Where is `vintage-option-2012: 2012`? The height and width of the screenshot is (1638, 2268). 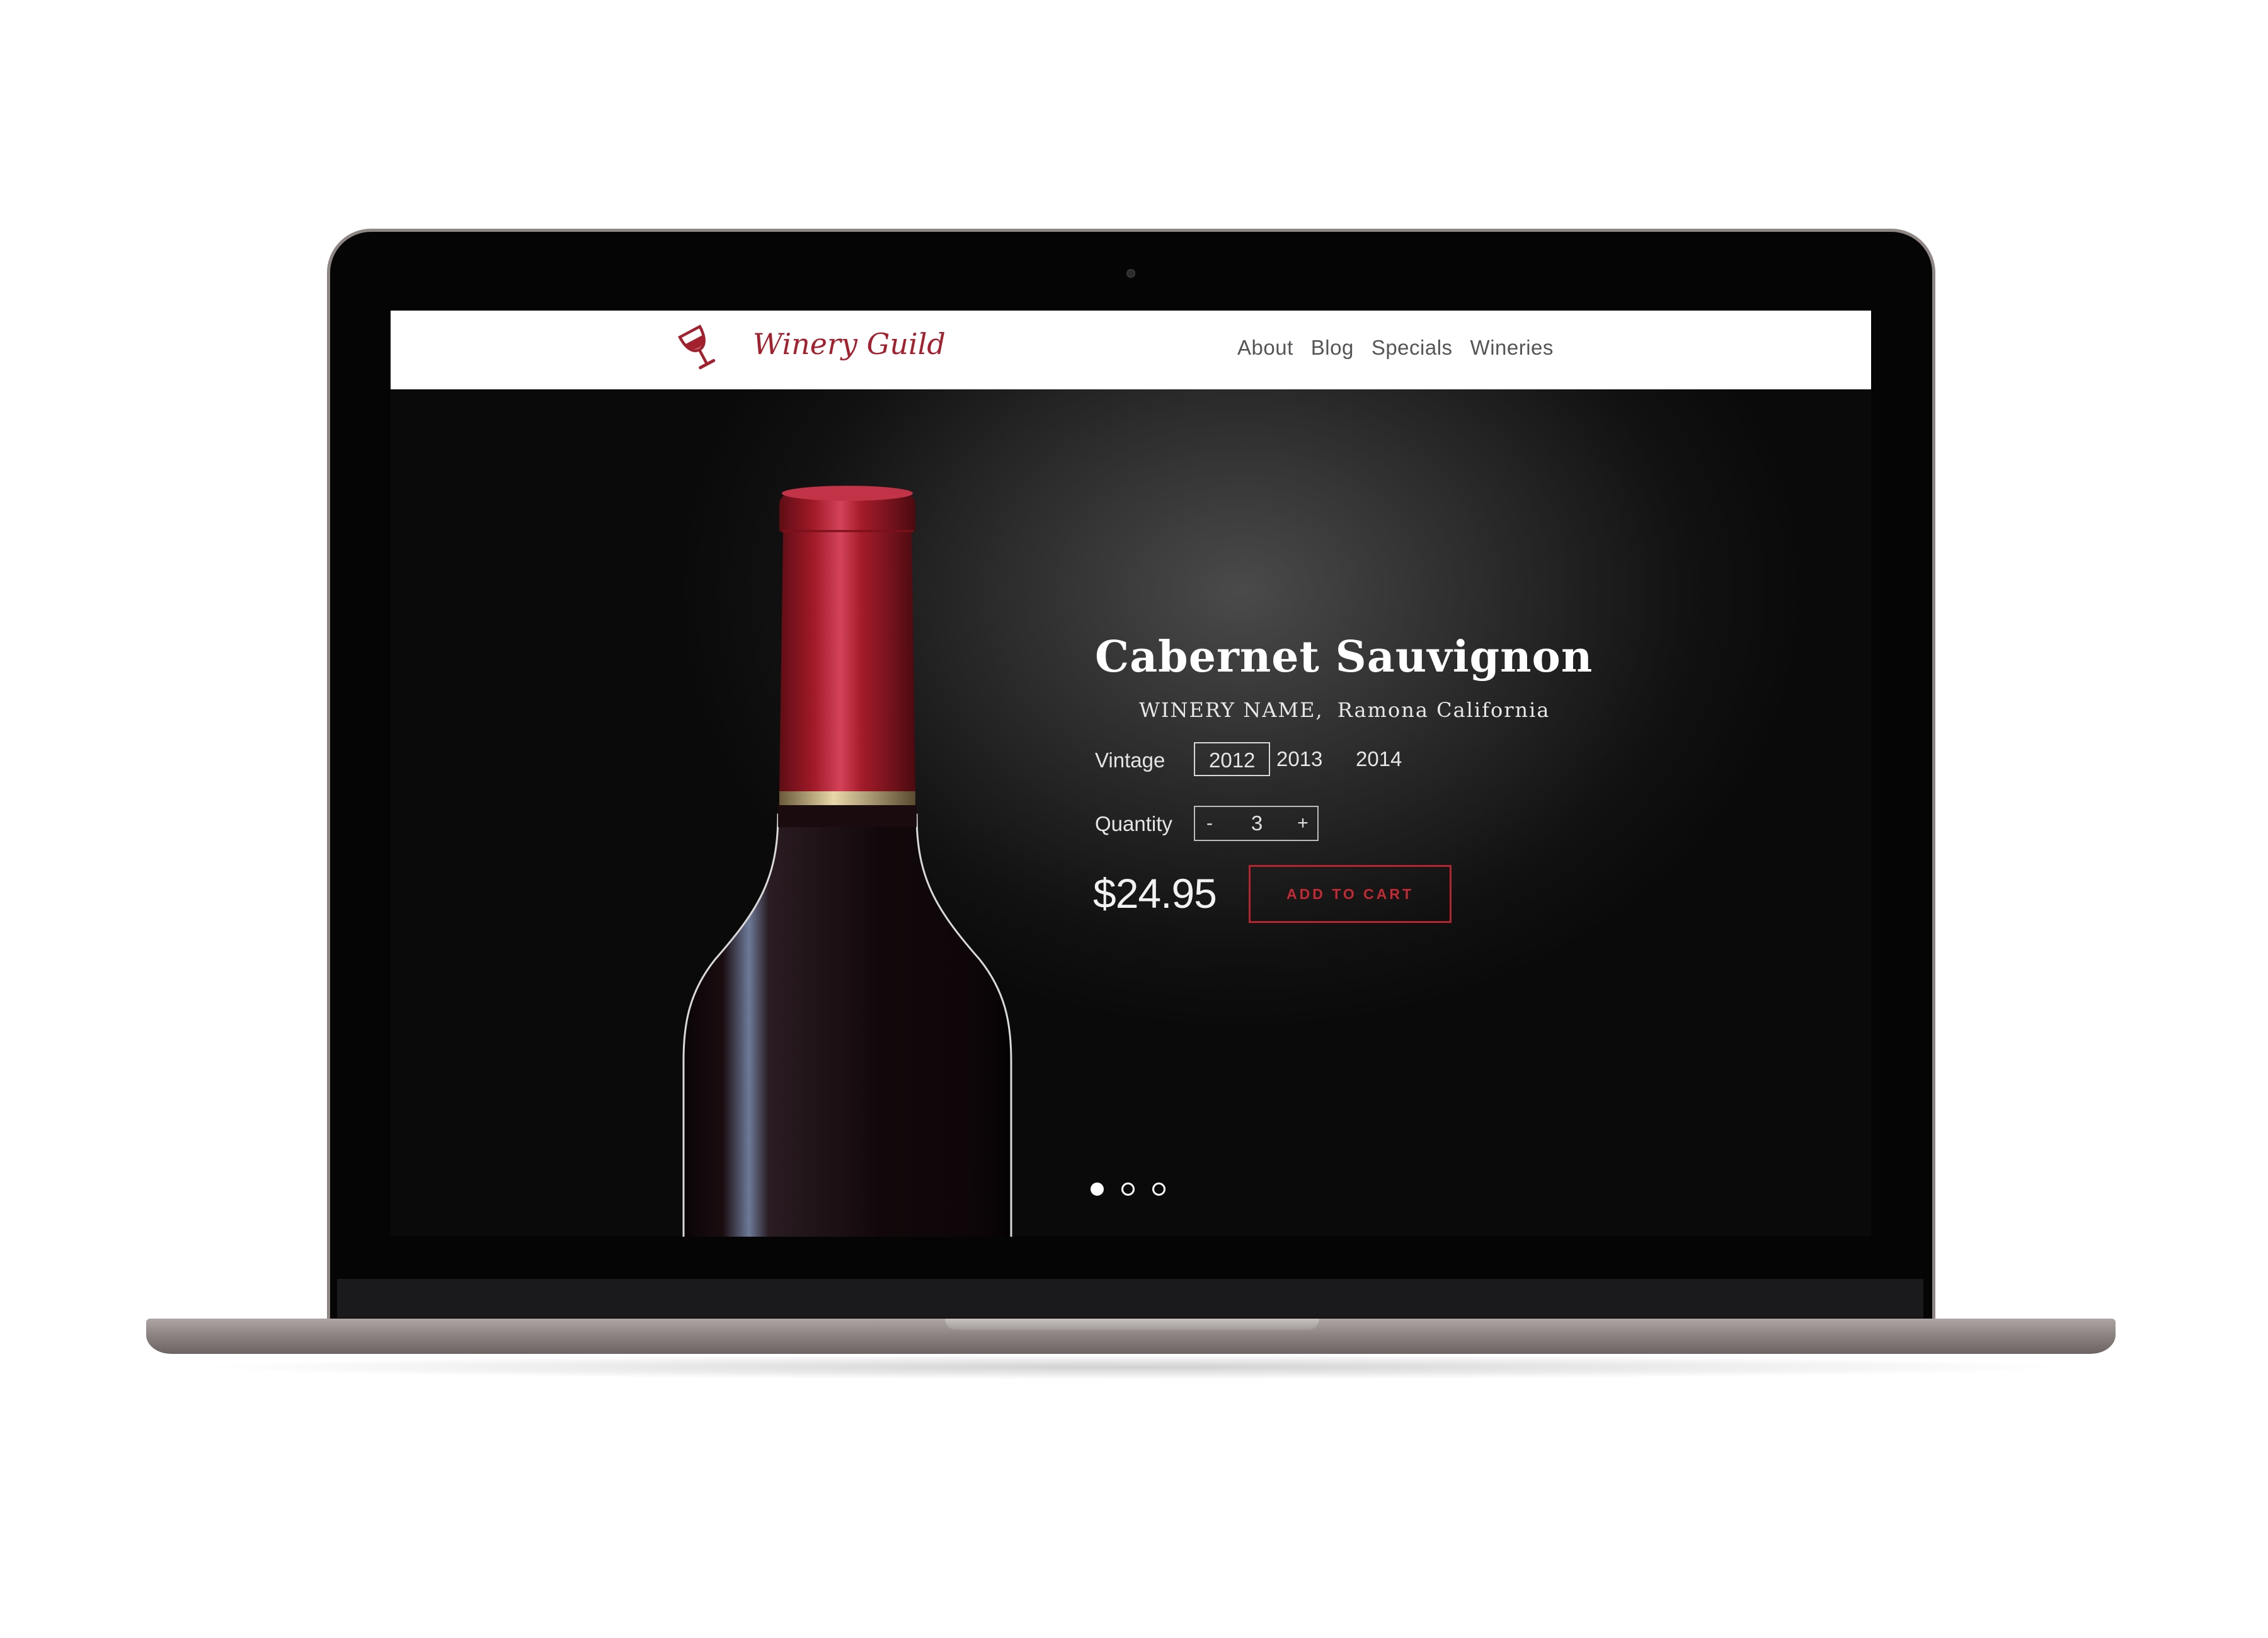
vintage-option-2012: 2012 is located at coordinates (1232, 759).